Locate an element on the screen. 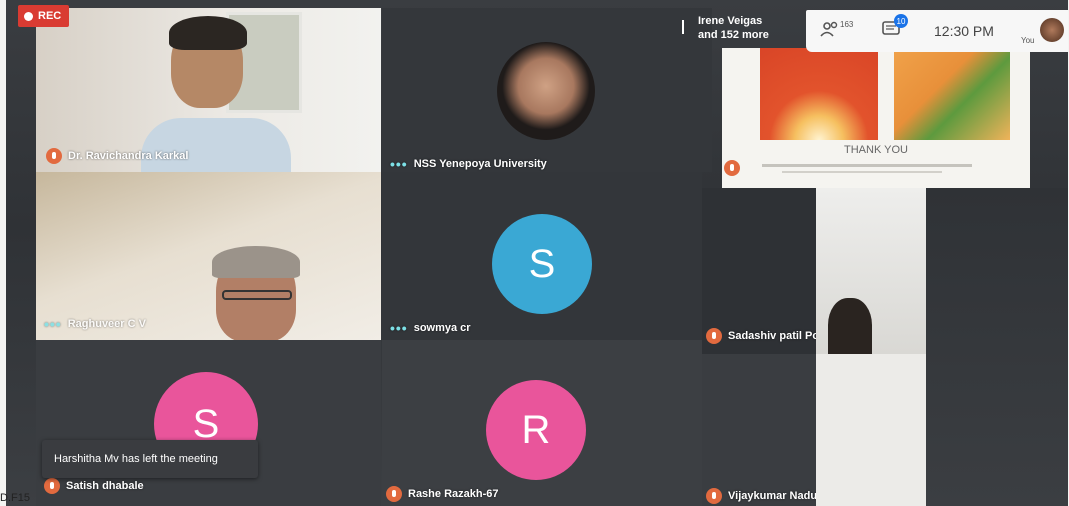 This screenshot has height=506, width=1069. video-tile-ravichandra: Dr. Ravichandra Karkal is located at coordinates (208, 90).